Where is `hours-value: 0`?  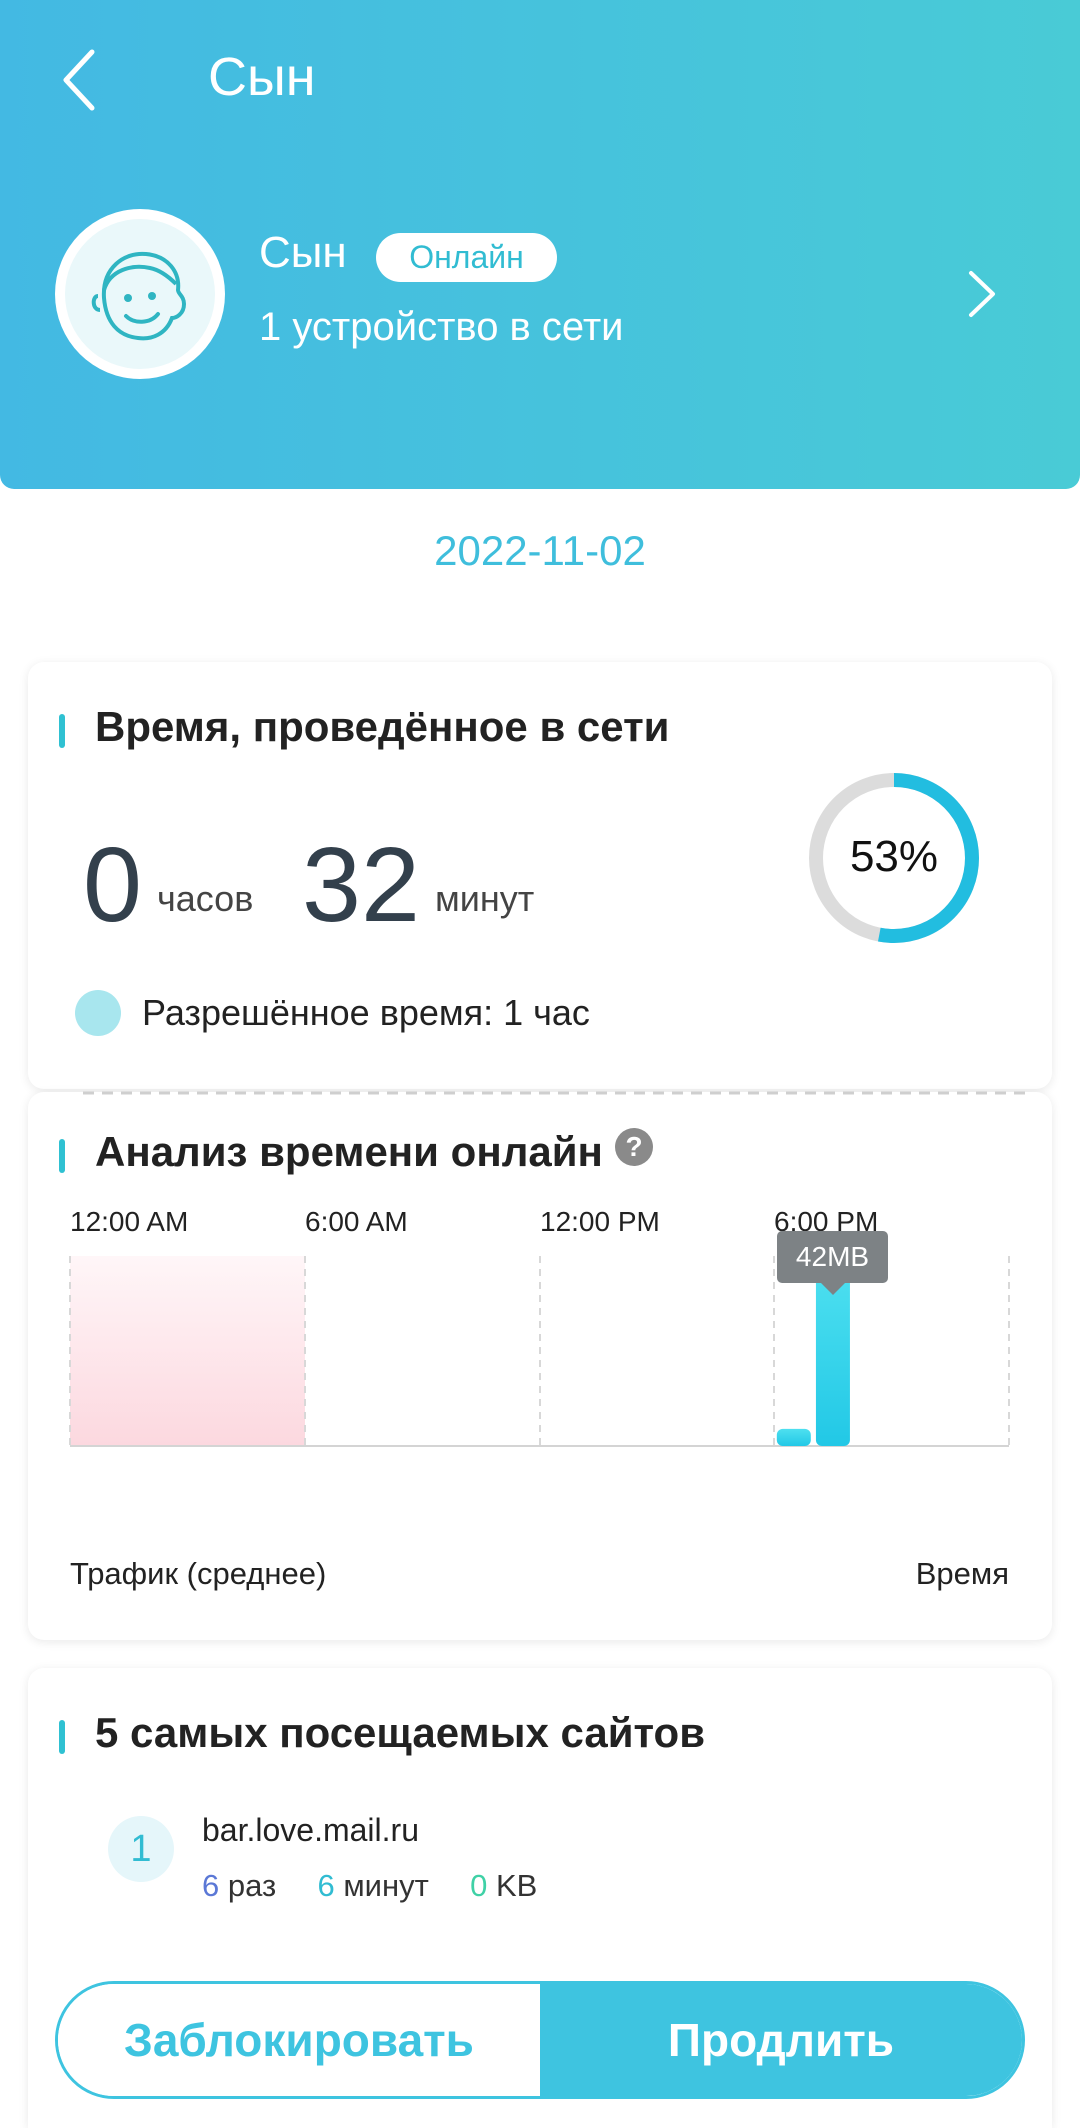 hours-value: 0 is located at coordinates (112, 885).